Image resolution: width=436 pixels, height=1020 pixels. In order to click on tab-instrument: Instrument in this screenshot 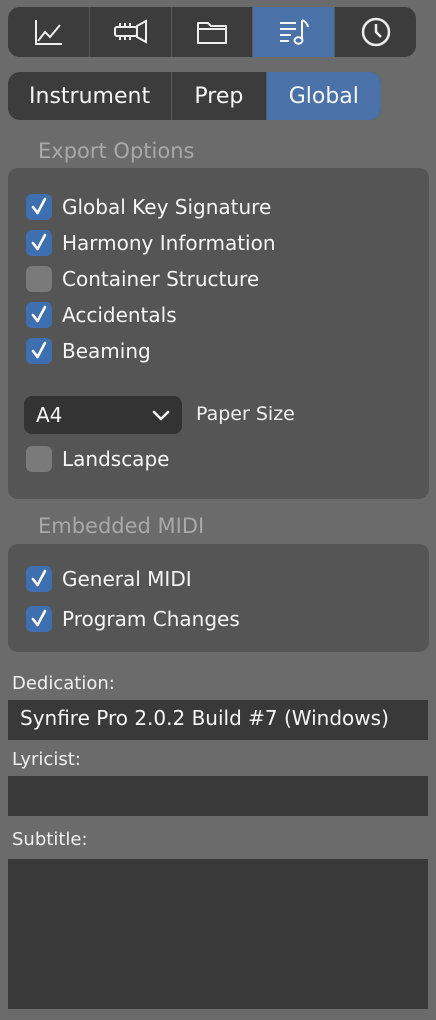, I will do `click(90, 96)`.